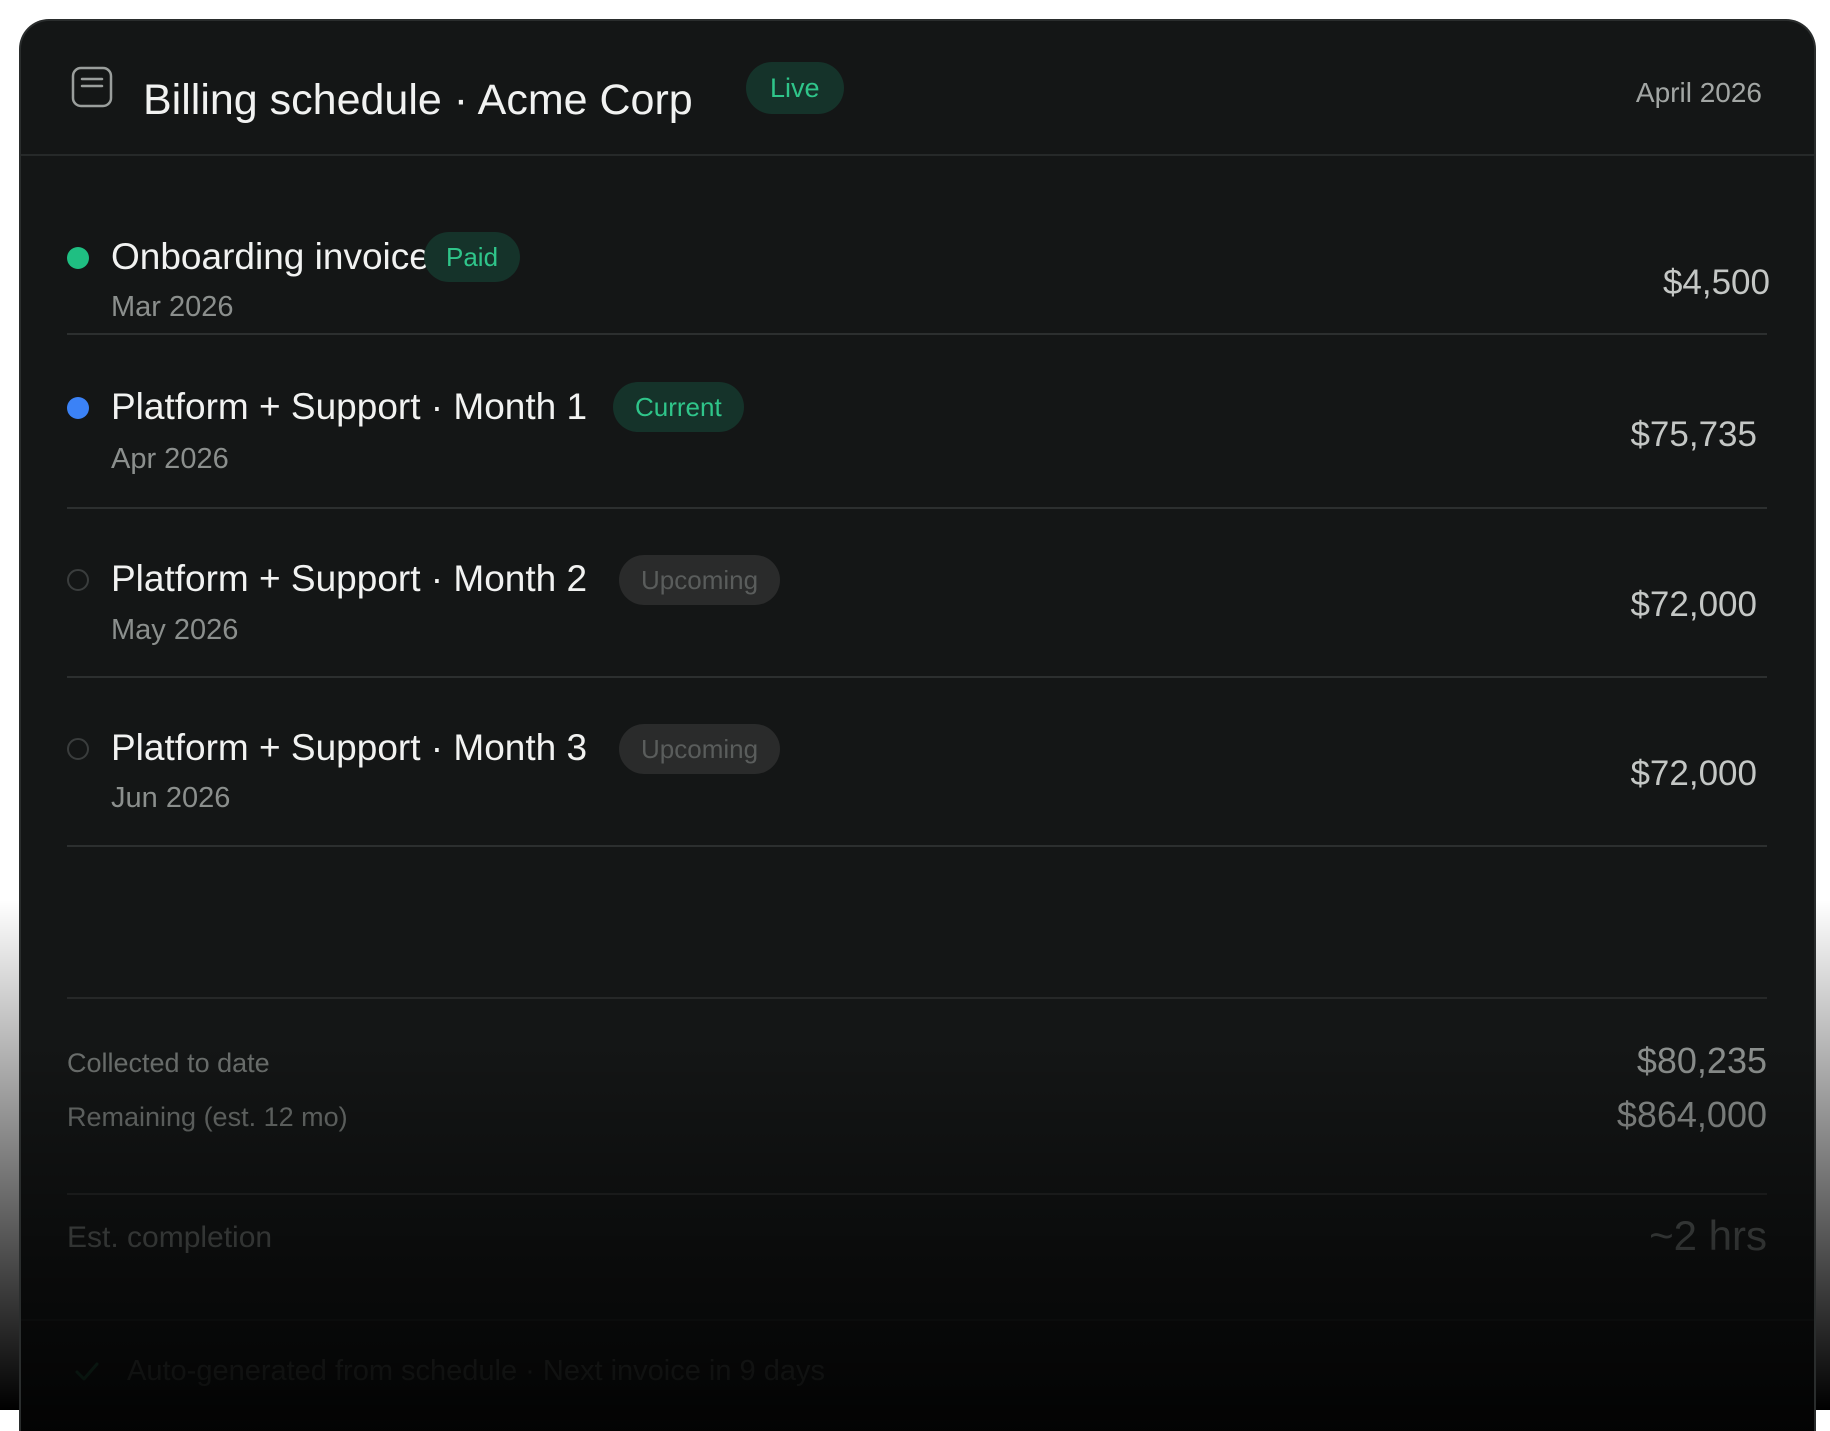 The image size is (1830, 1431). What do you see at coordinates (1698, 92) in the screenshot?
I see `header-date: April 2026` at bounding box center [1698, 92].